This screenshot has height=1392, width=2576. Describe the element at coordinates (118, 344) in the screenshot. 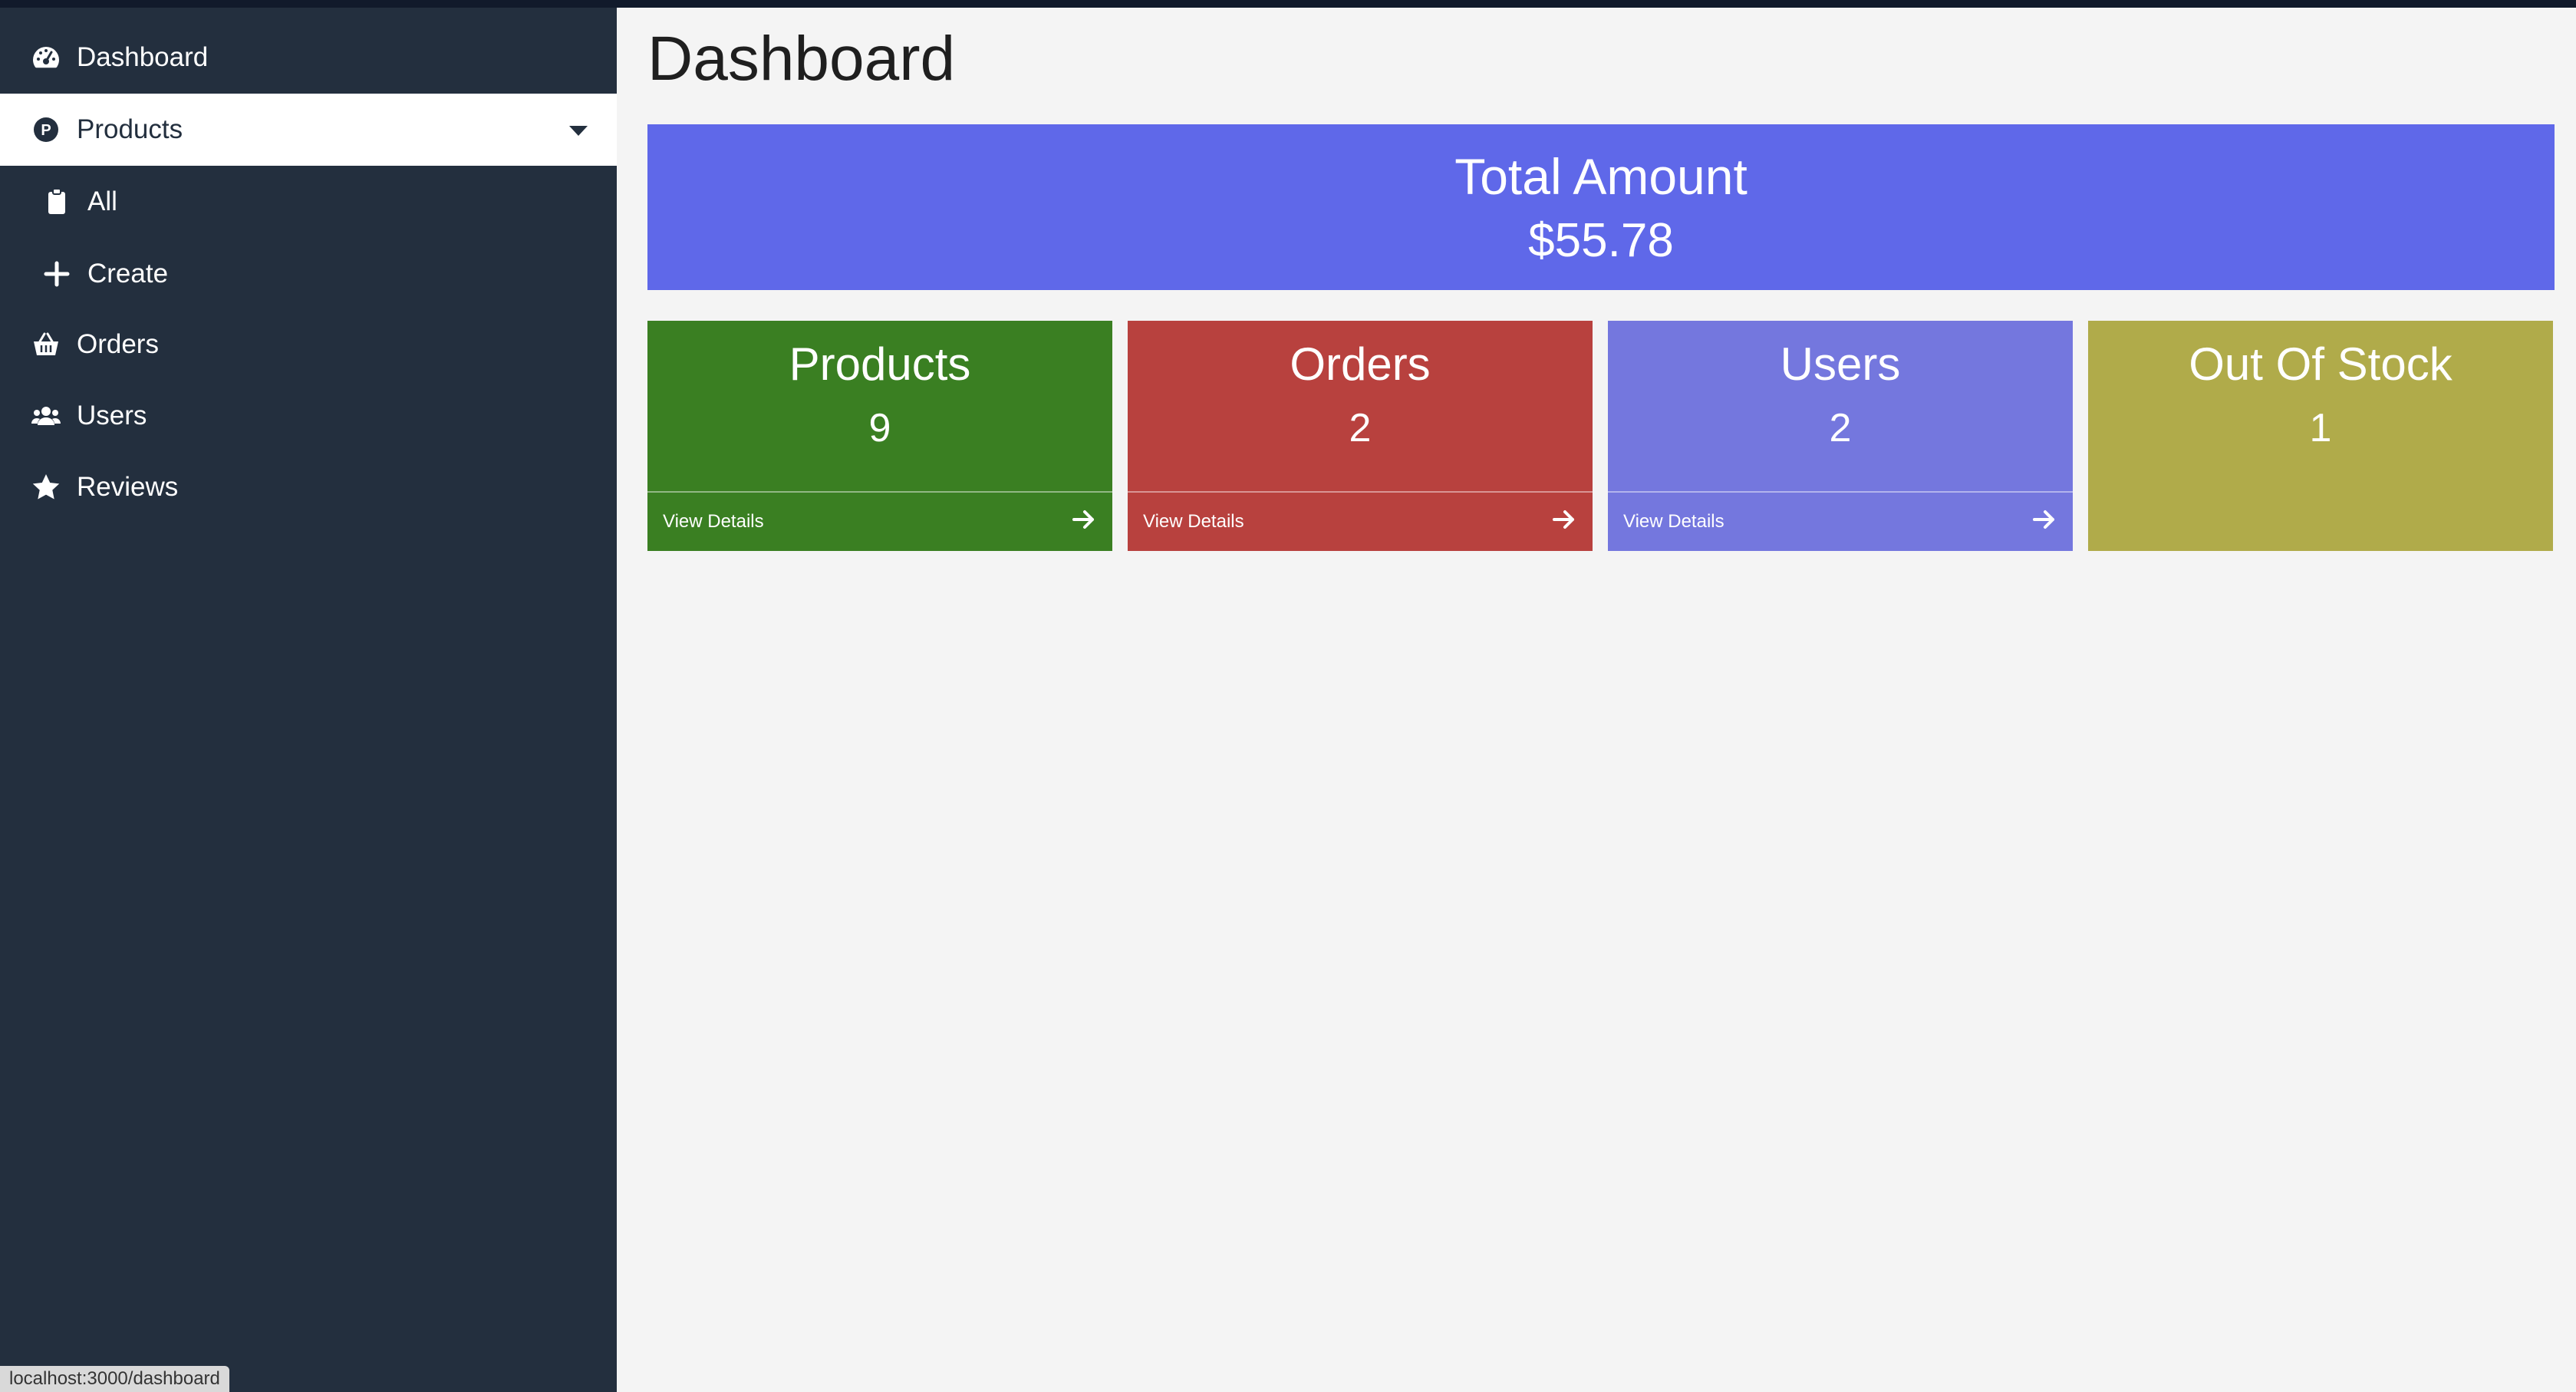

I see `sidebar-item-label: Orders` at that location.